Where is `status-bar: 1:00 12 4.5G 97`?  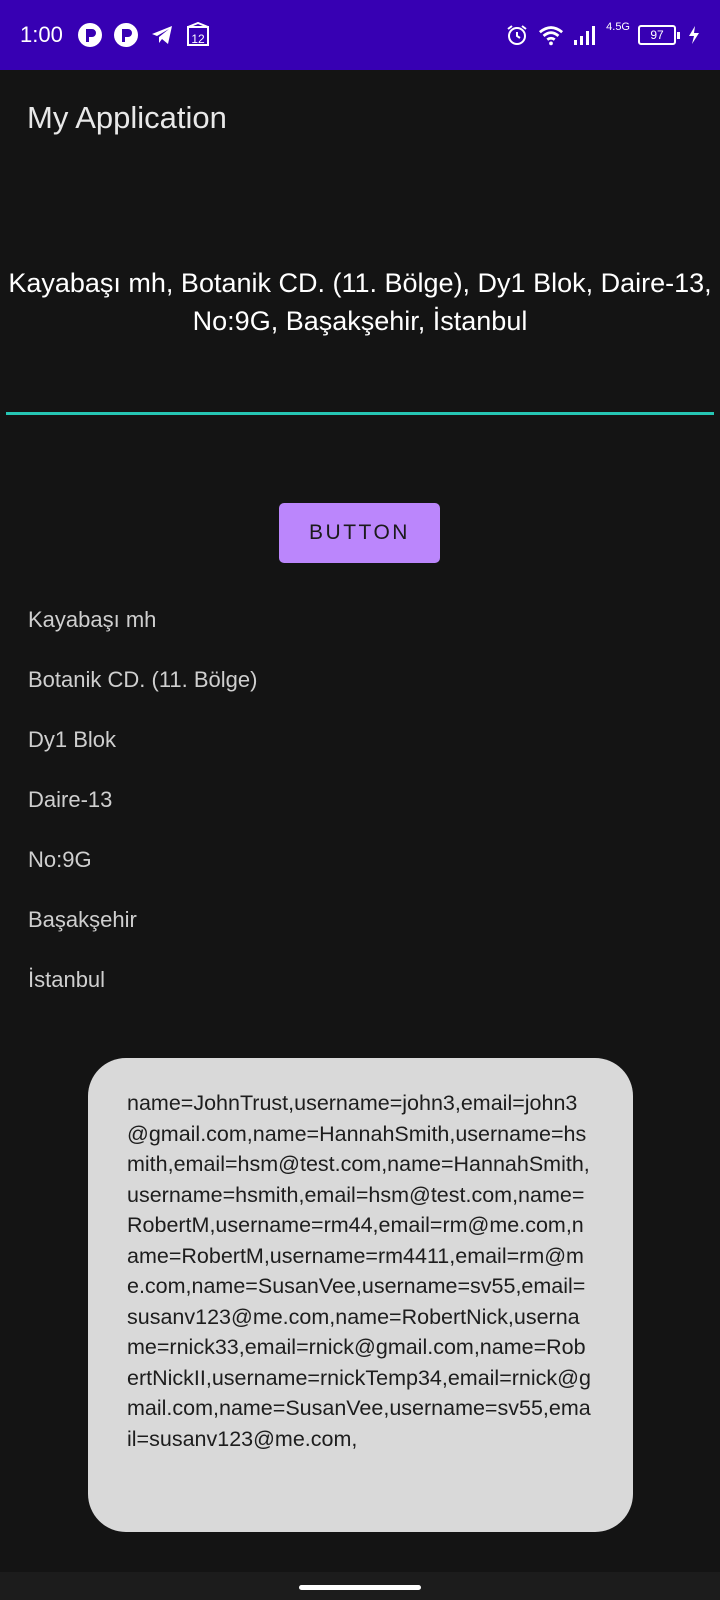
status-bar: 1:00 12 4.5G 97 is located at coordinates (360, 35).